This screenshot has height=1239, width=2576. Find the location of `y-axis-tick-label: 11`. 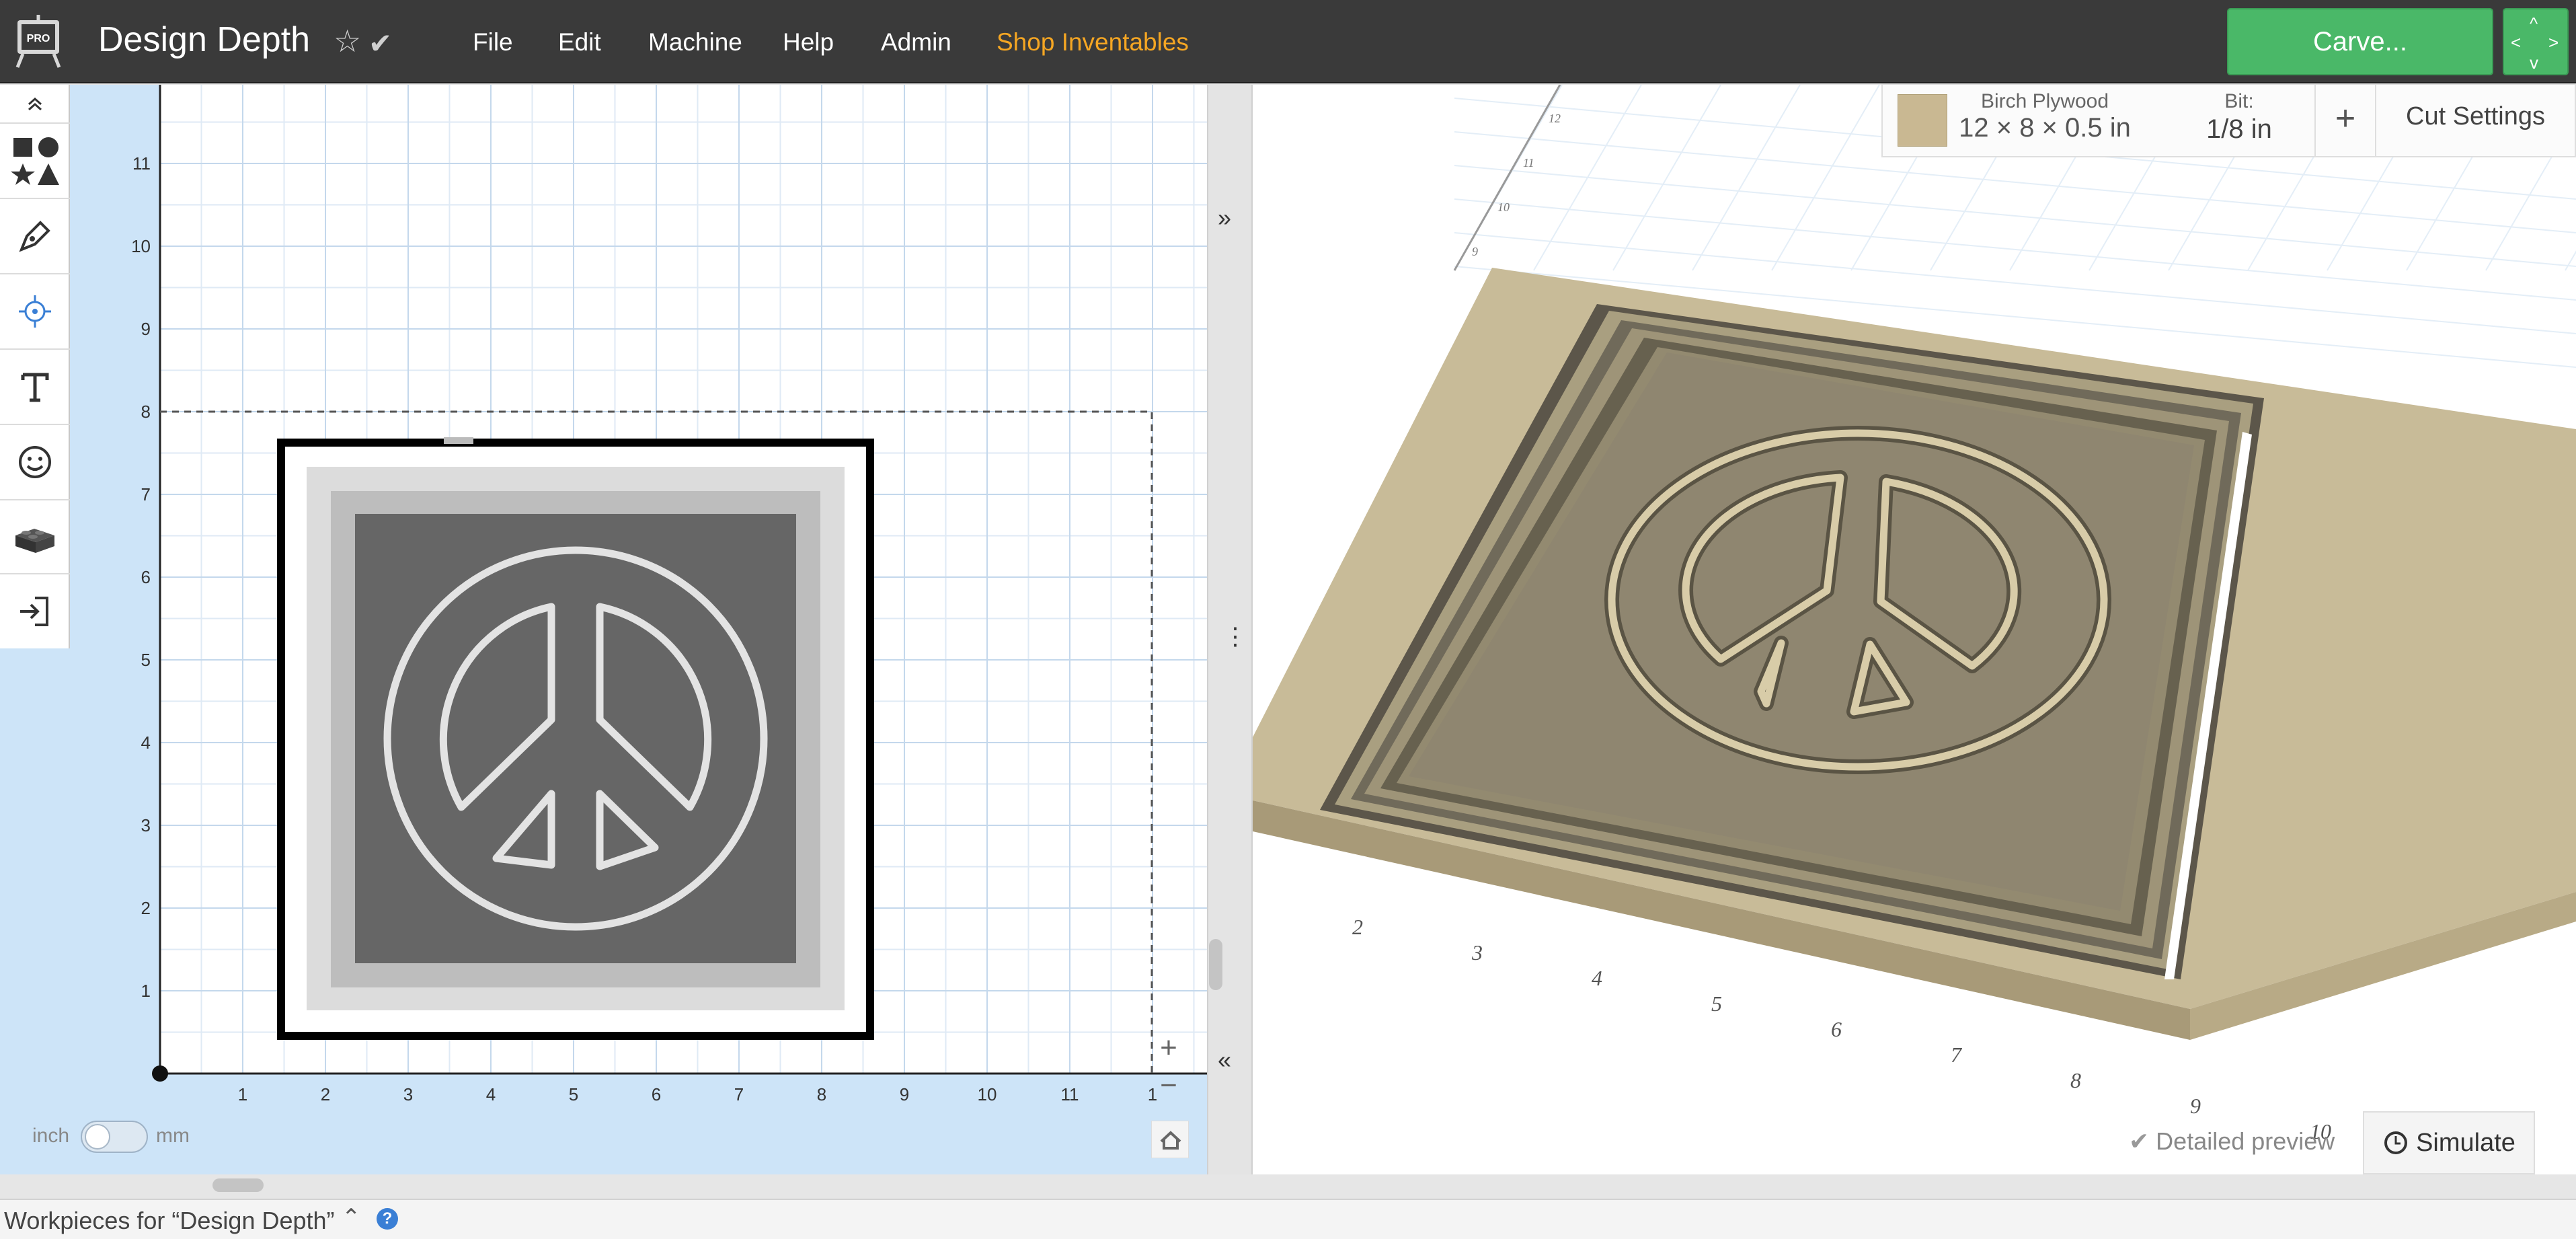

y-axis-tick-label: 11 is located at coordinates (142, 163).